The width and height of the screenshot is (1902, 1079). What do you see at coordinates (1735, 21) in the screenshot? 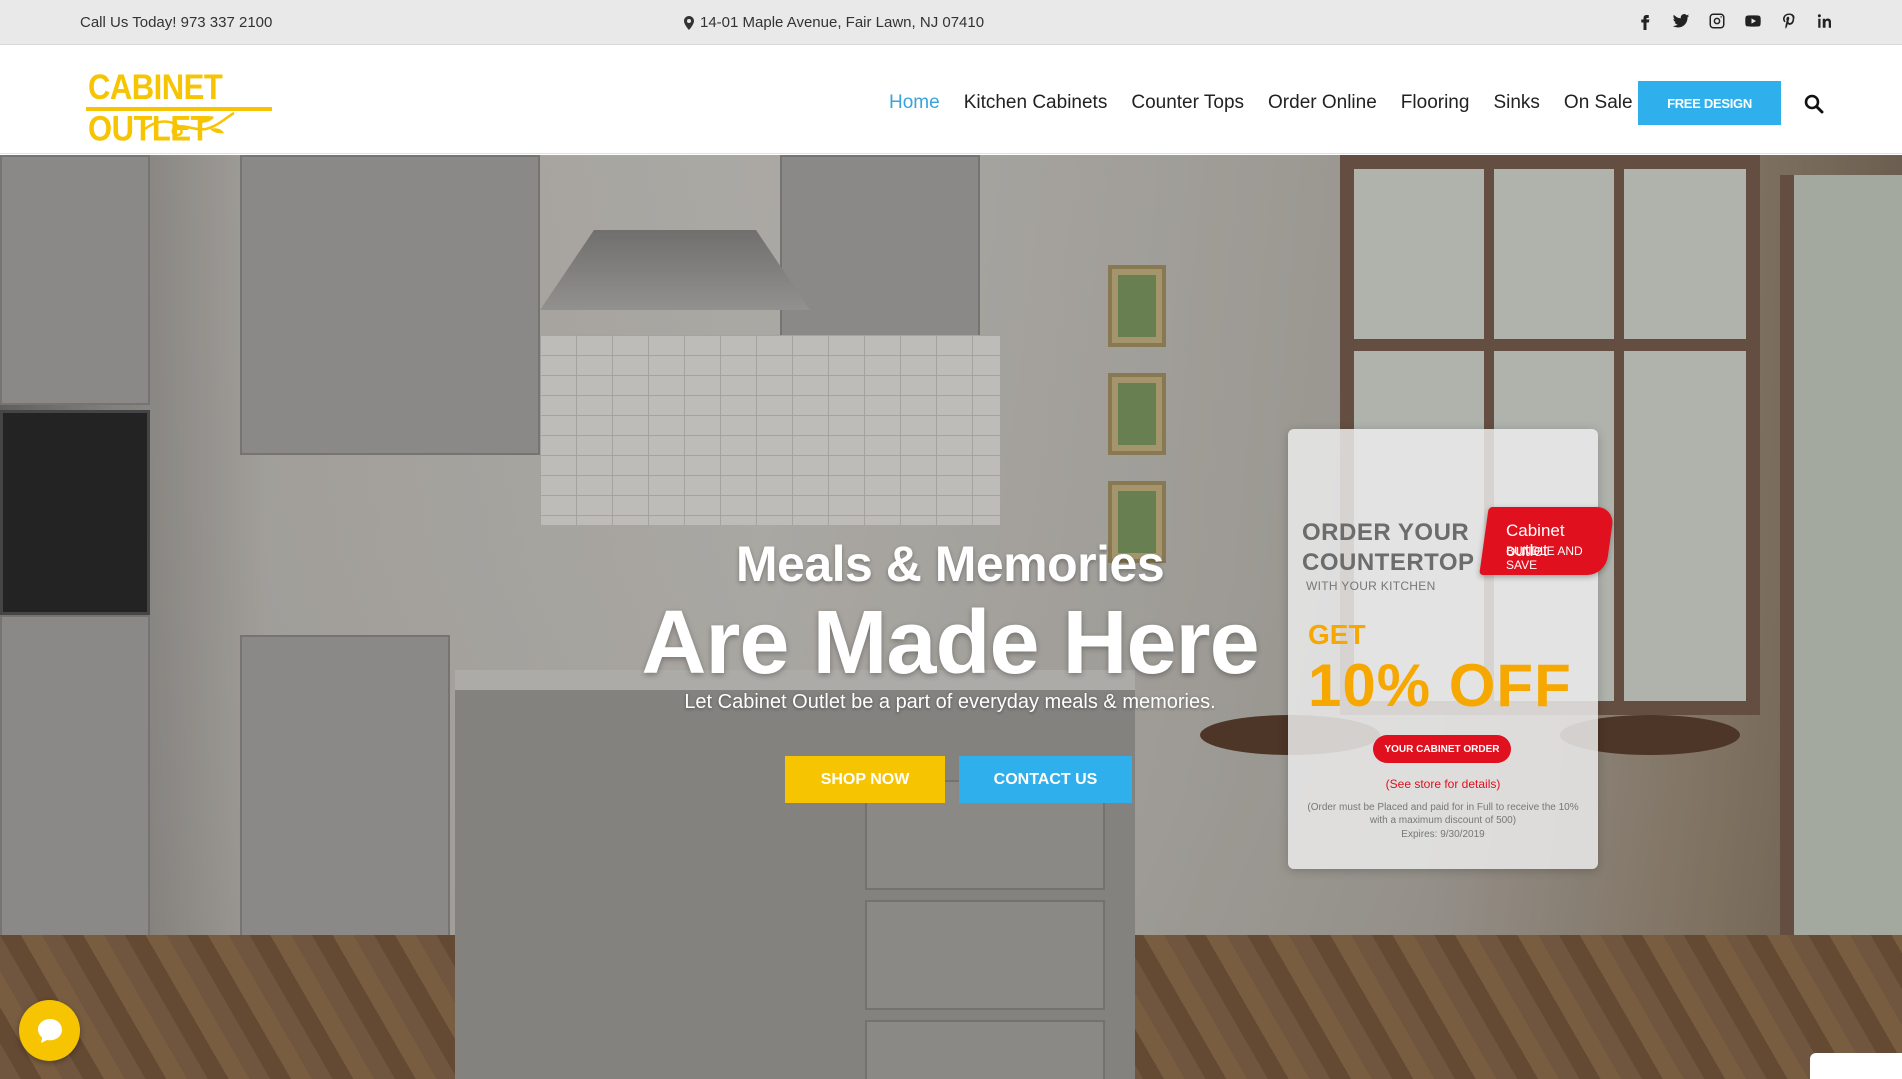
I see `social-links` at bounding box center [1735, 21].